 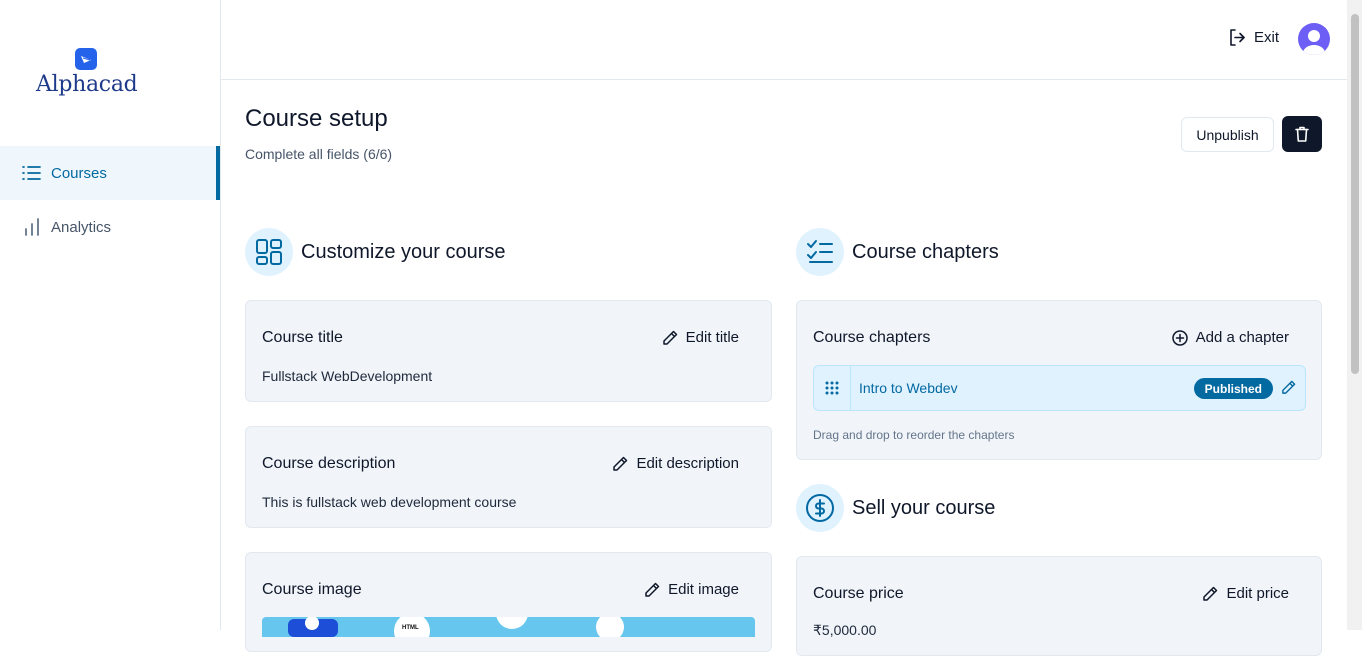 I want to click on drag-handle, so click(x=832, y=388).